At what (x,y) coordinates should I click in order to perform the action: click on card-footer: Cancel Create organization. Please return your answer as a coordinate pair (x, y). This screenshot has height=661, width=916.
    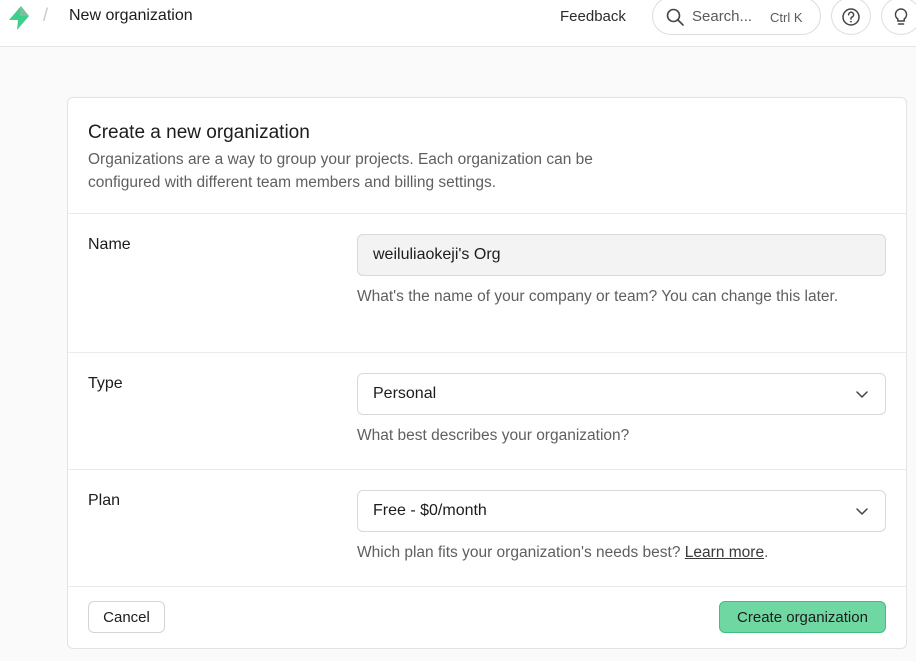
    Looking at the image, I should click on (487, 617).